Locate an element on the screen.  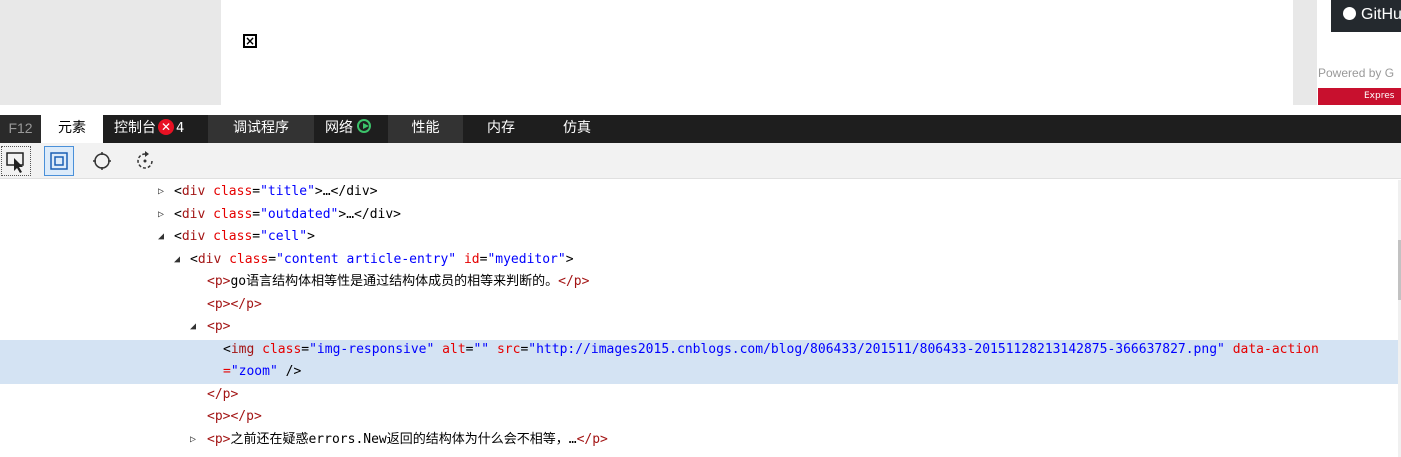
highlight-box-icon is located at coordinates (59, 161).